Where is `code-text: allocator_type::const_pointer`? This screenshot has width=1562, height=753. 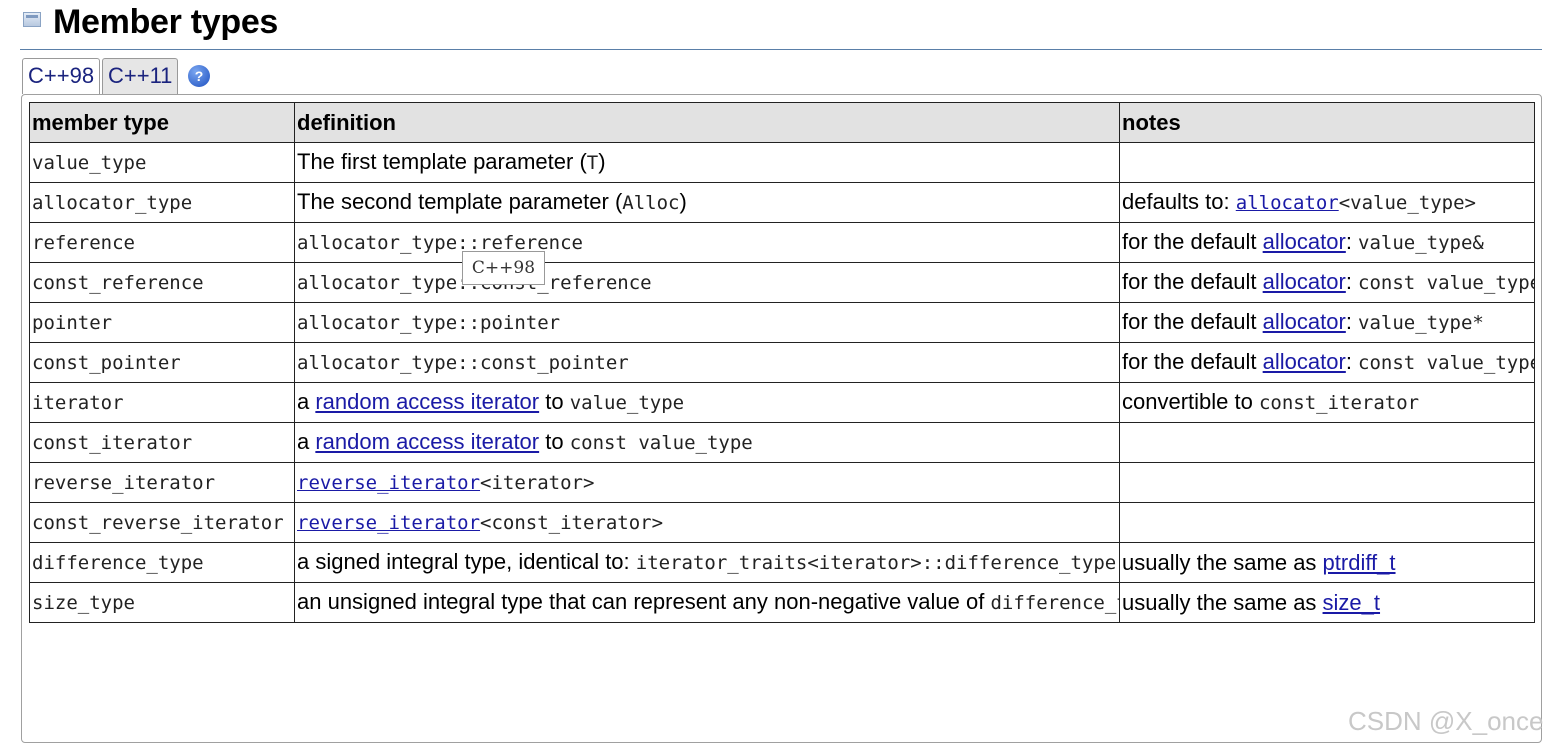 code-text: allocator_type::const_pointer is located at coordinates (463, 363).